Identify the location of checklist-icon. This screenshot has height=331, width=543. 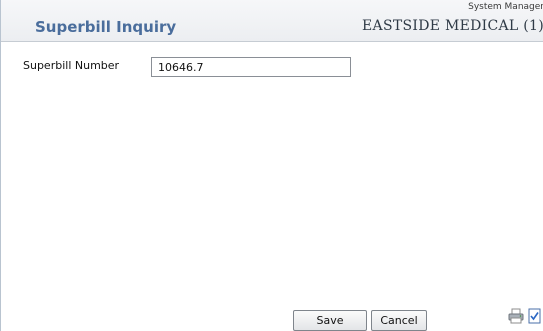
(535, 316).